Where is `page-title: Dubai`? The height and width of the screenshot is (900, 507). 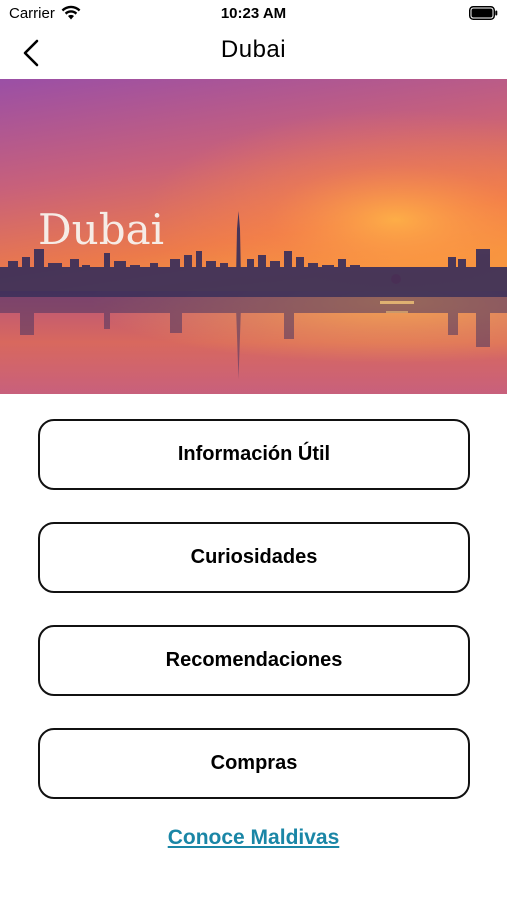 page-title: Dubai is located at coordinates (253, 49).